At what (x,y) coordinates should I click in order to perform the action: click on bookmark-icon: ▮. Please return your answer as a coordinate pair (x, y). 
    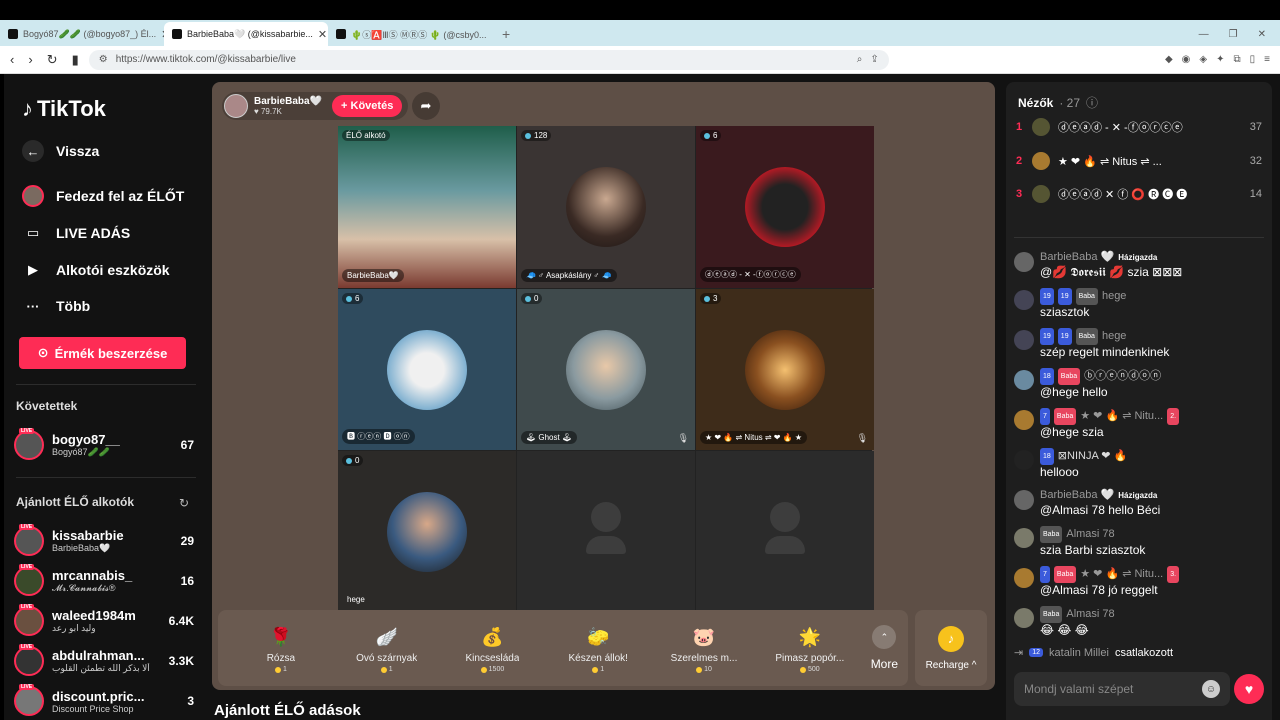
    Looking at the image, I should click on (75, 60).